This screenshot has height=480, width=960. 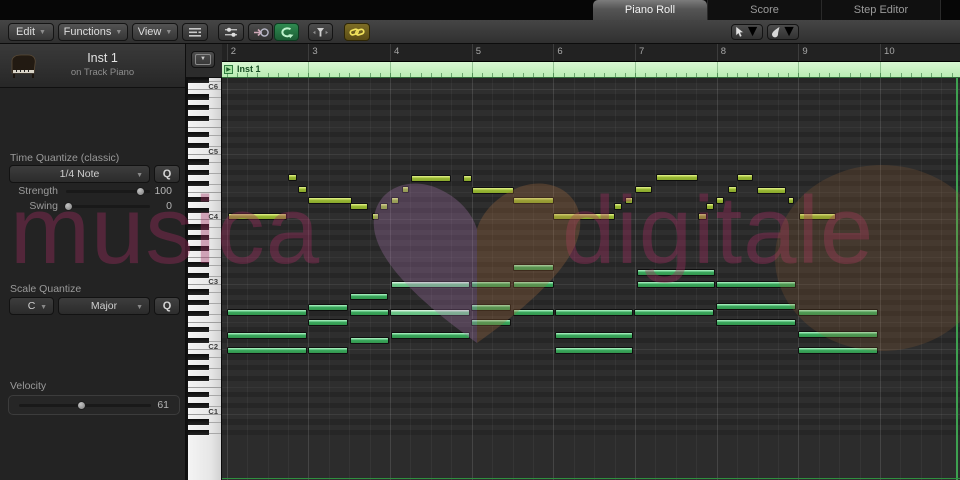 What do you see at coordinates (286, 32) in the screenshot?
I see `catch-playhead-button` at bounding box center [286, 32].